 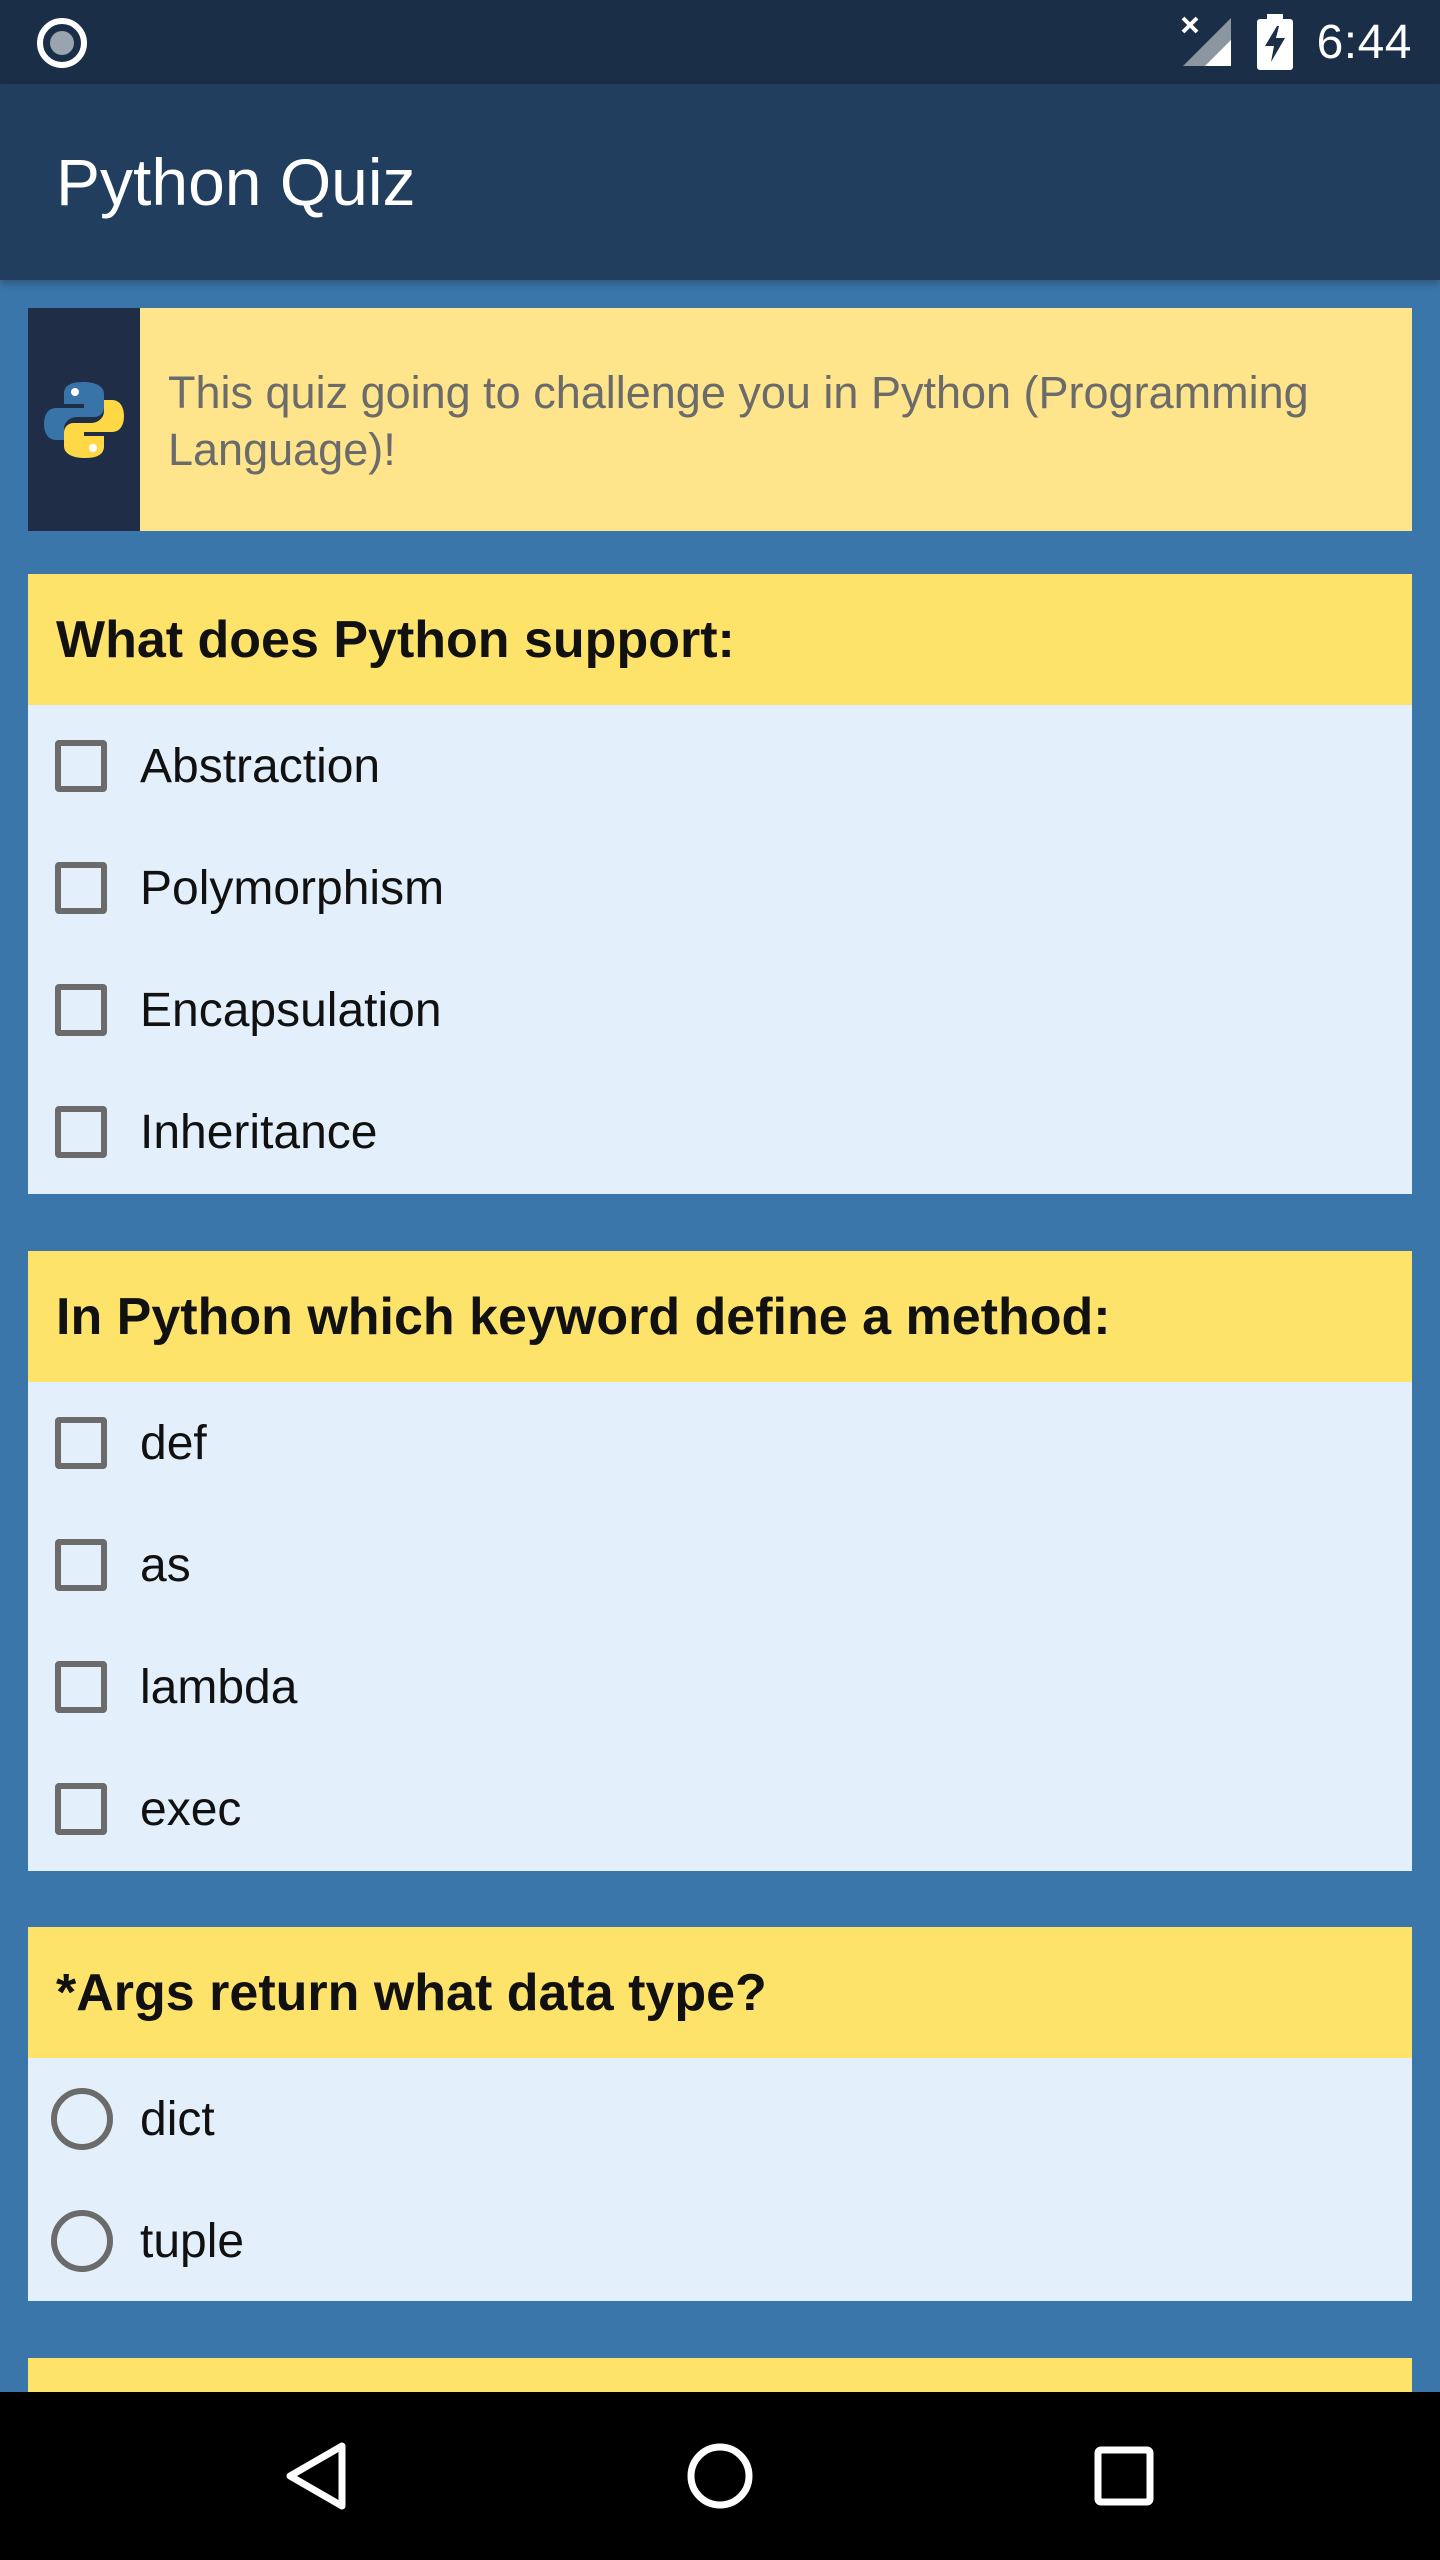 I want to click on option-as: as, so click(x=720, y=1565).